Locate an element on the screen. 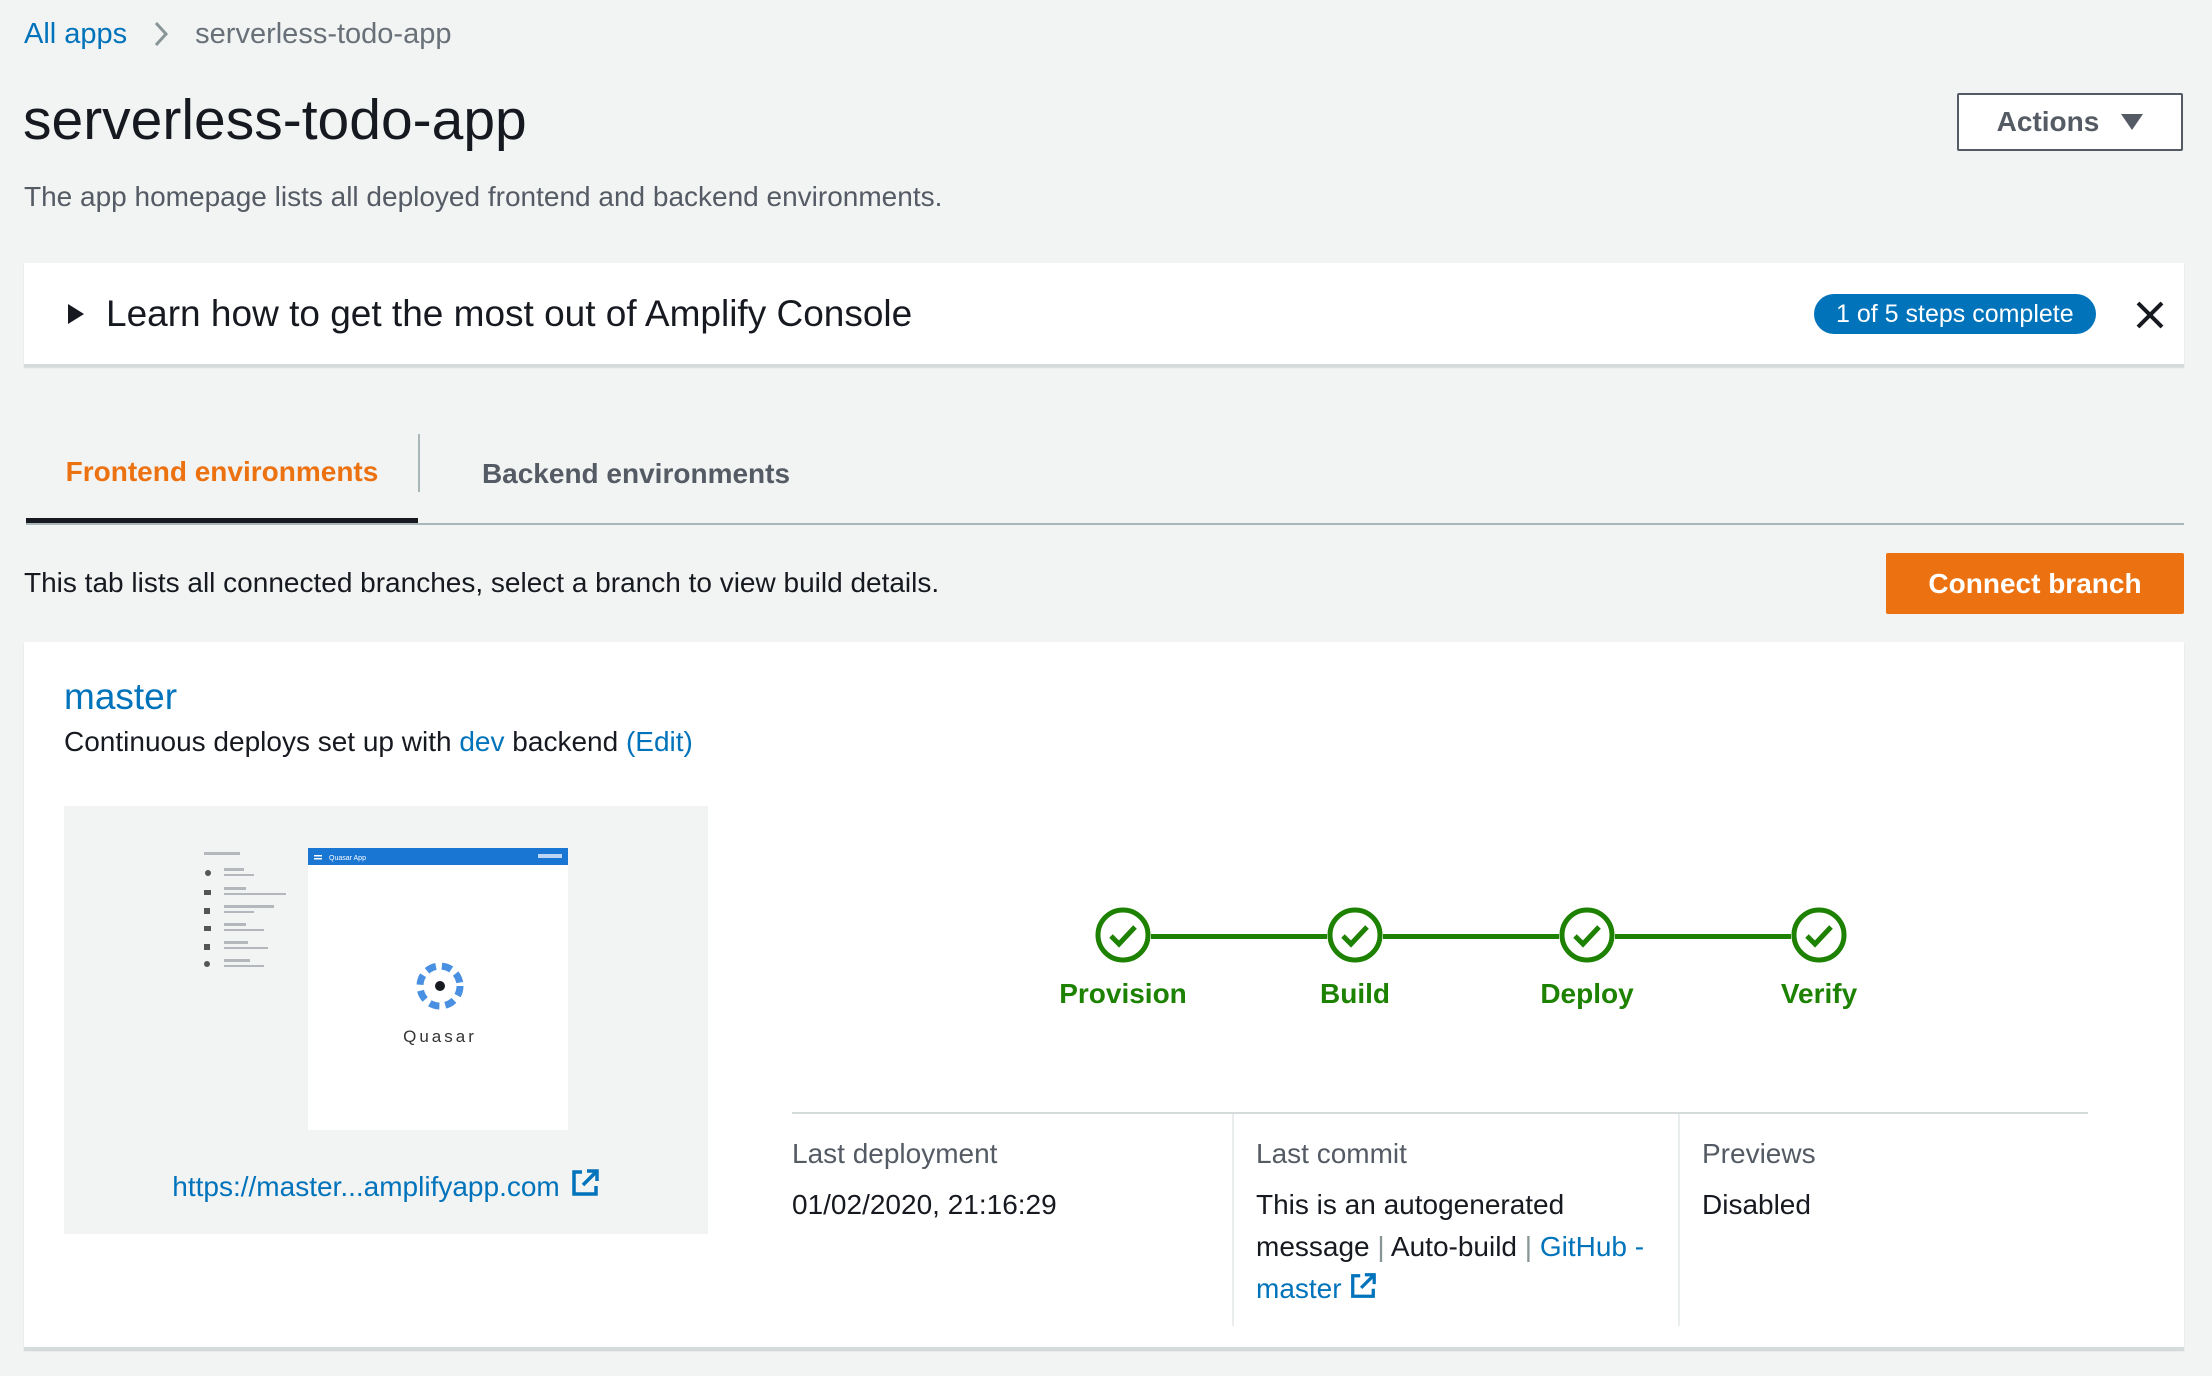 The width and height of the screenshot is (2212, 1376). actions-button: Actions is located at coordinates (2070, 122).